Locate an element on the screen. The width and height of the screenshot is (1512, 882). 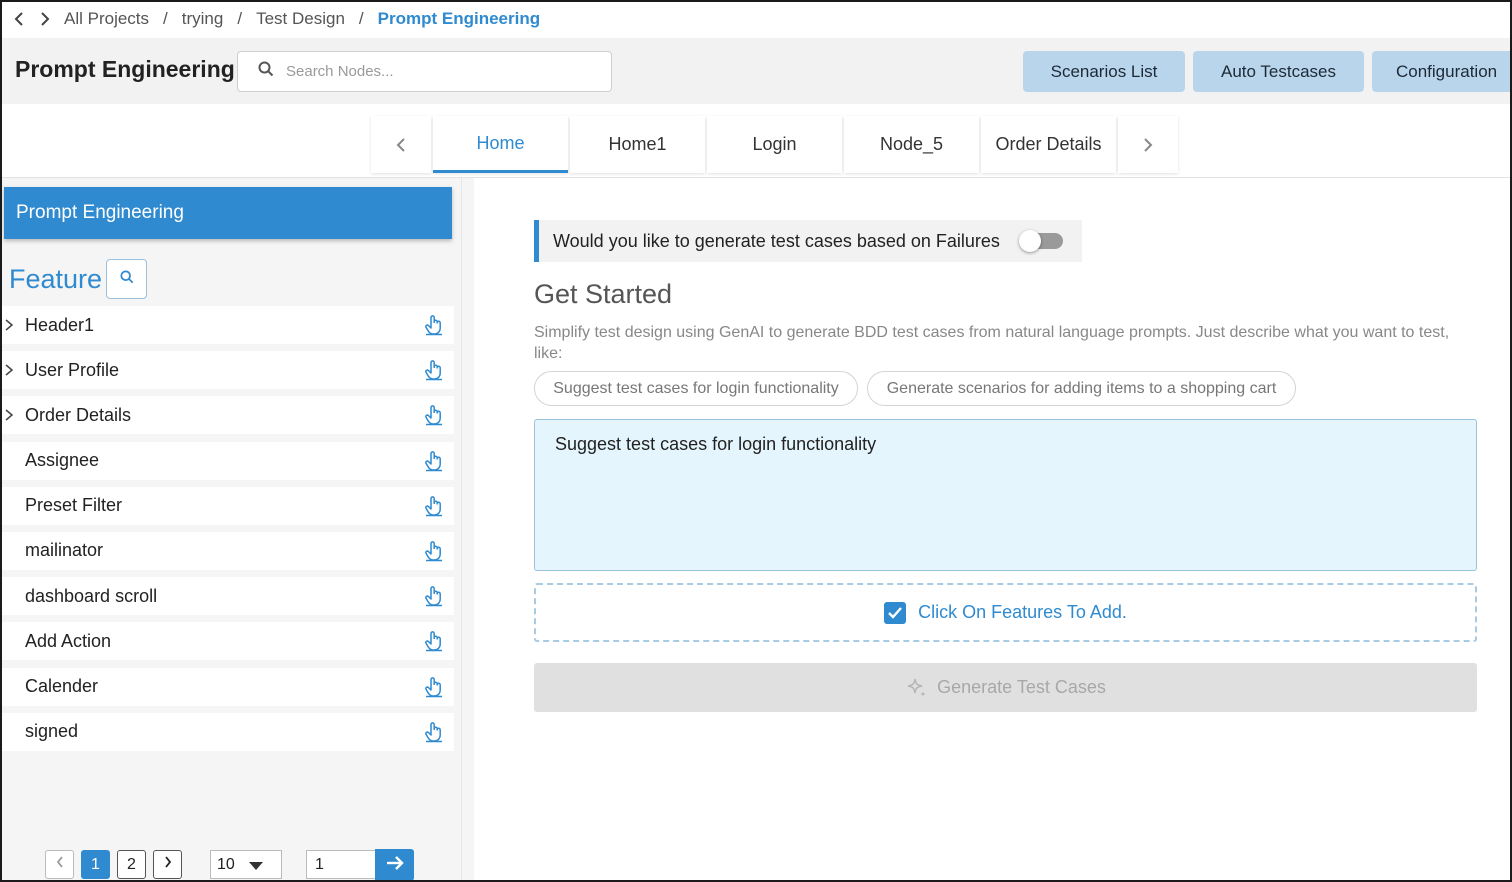
tab-home: Home is located at coordinates (500, 144).